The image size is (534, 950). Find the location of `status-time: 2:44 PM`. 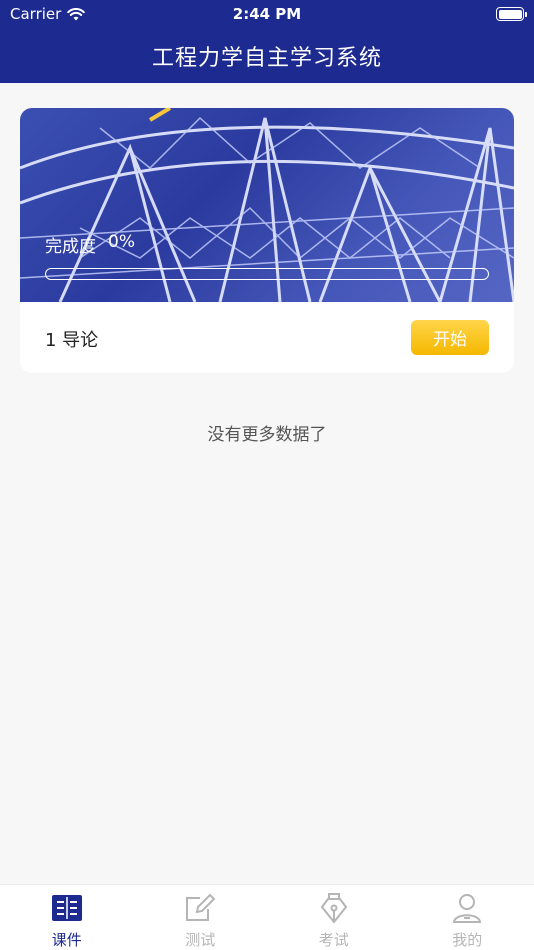

status-time: 2:44 PM is located at coordinates (267, 14).